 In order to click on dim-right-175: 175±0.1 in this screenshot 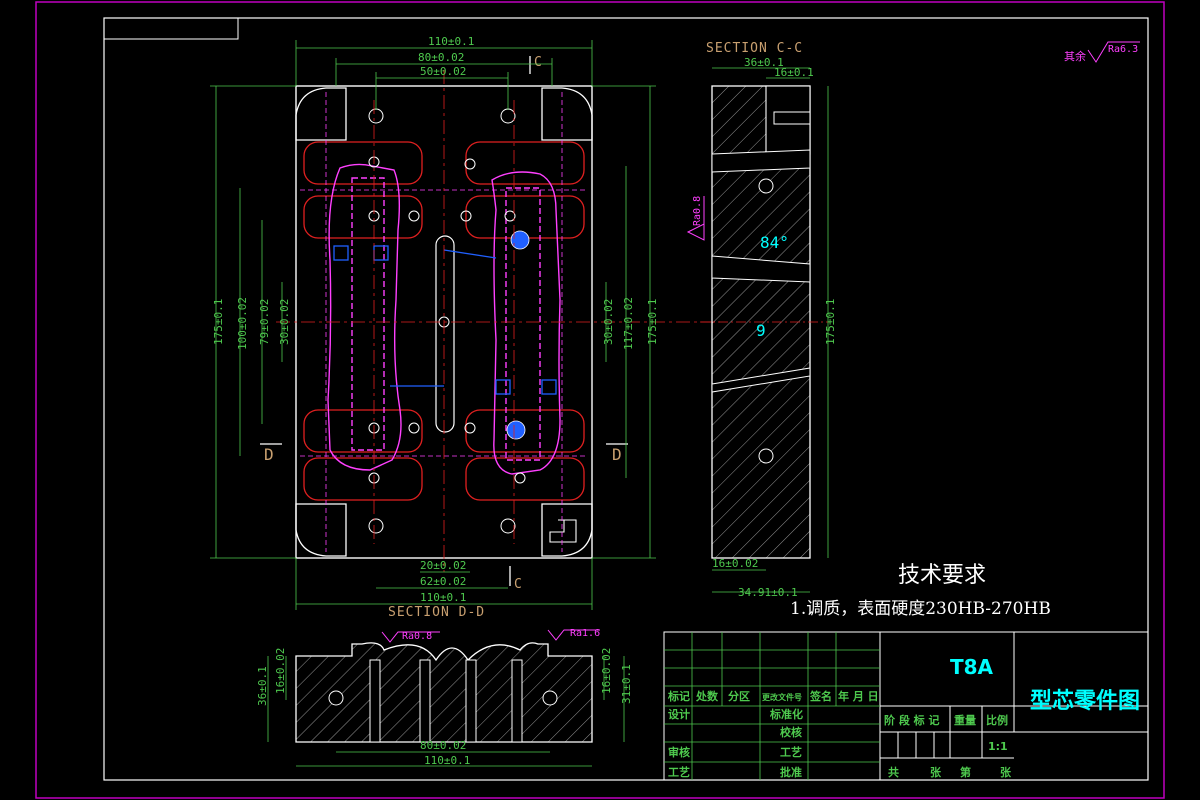, I will do `click(652, 322)`.